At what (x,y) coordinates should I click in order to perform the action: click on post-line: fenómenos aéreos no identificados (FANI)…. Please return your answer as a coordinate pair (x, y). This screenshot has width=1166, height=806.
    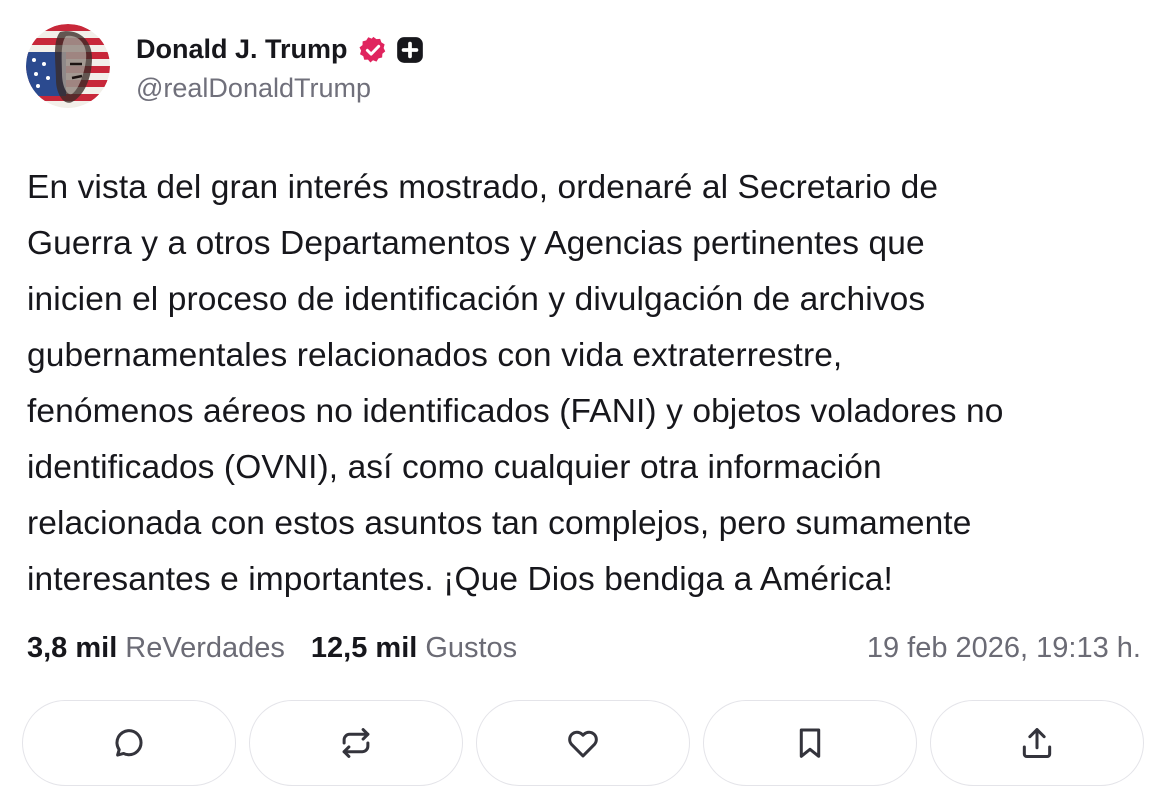
    Looking at the image, I should click on (515, 411).